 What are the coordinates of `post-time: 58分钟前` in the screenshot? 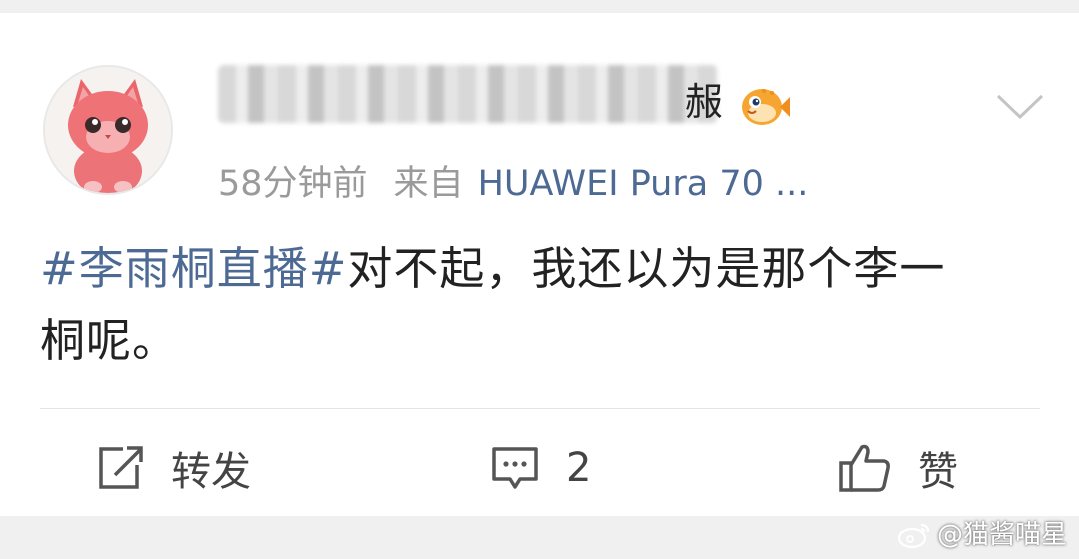 It's located at (293, 184).